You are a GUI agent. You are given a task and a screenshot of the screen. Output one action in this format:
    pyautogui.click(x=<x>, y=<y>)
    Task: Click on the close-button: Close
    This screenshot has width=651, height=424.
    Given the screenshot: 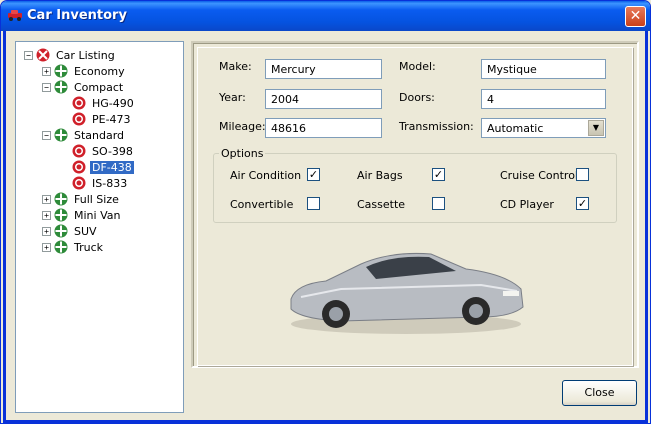 What is the action you would take?
    pyautogui.click(x=599, y=393)
    